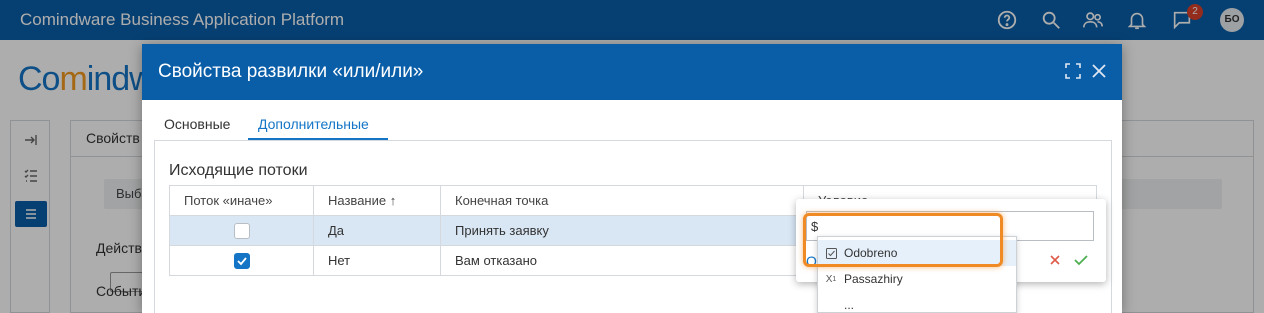  I want to click on flow-name-cell: Нет, so click(377, 260).